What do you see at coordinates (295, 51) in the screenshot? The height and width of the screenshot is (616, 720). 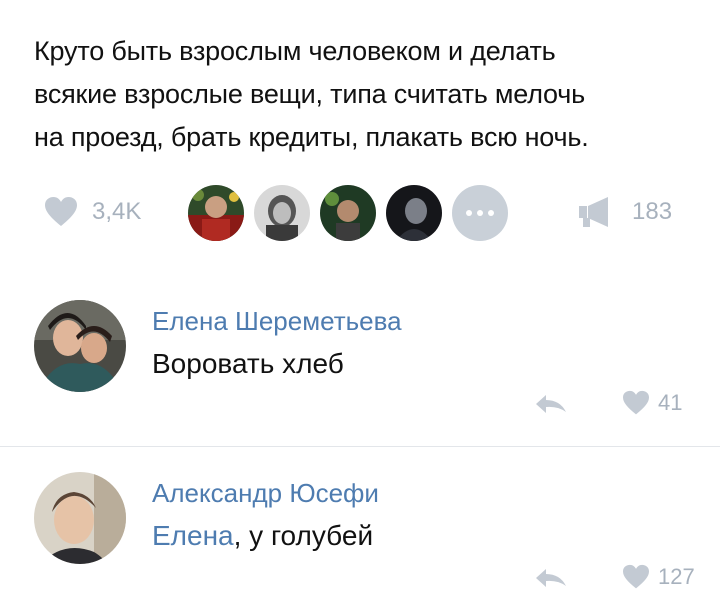 I see `post-text-line: Круто быть взрослым человеком и делать` at bounding box center [295, 51].